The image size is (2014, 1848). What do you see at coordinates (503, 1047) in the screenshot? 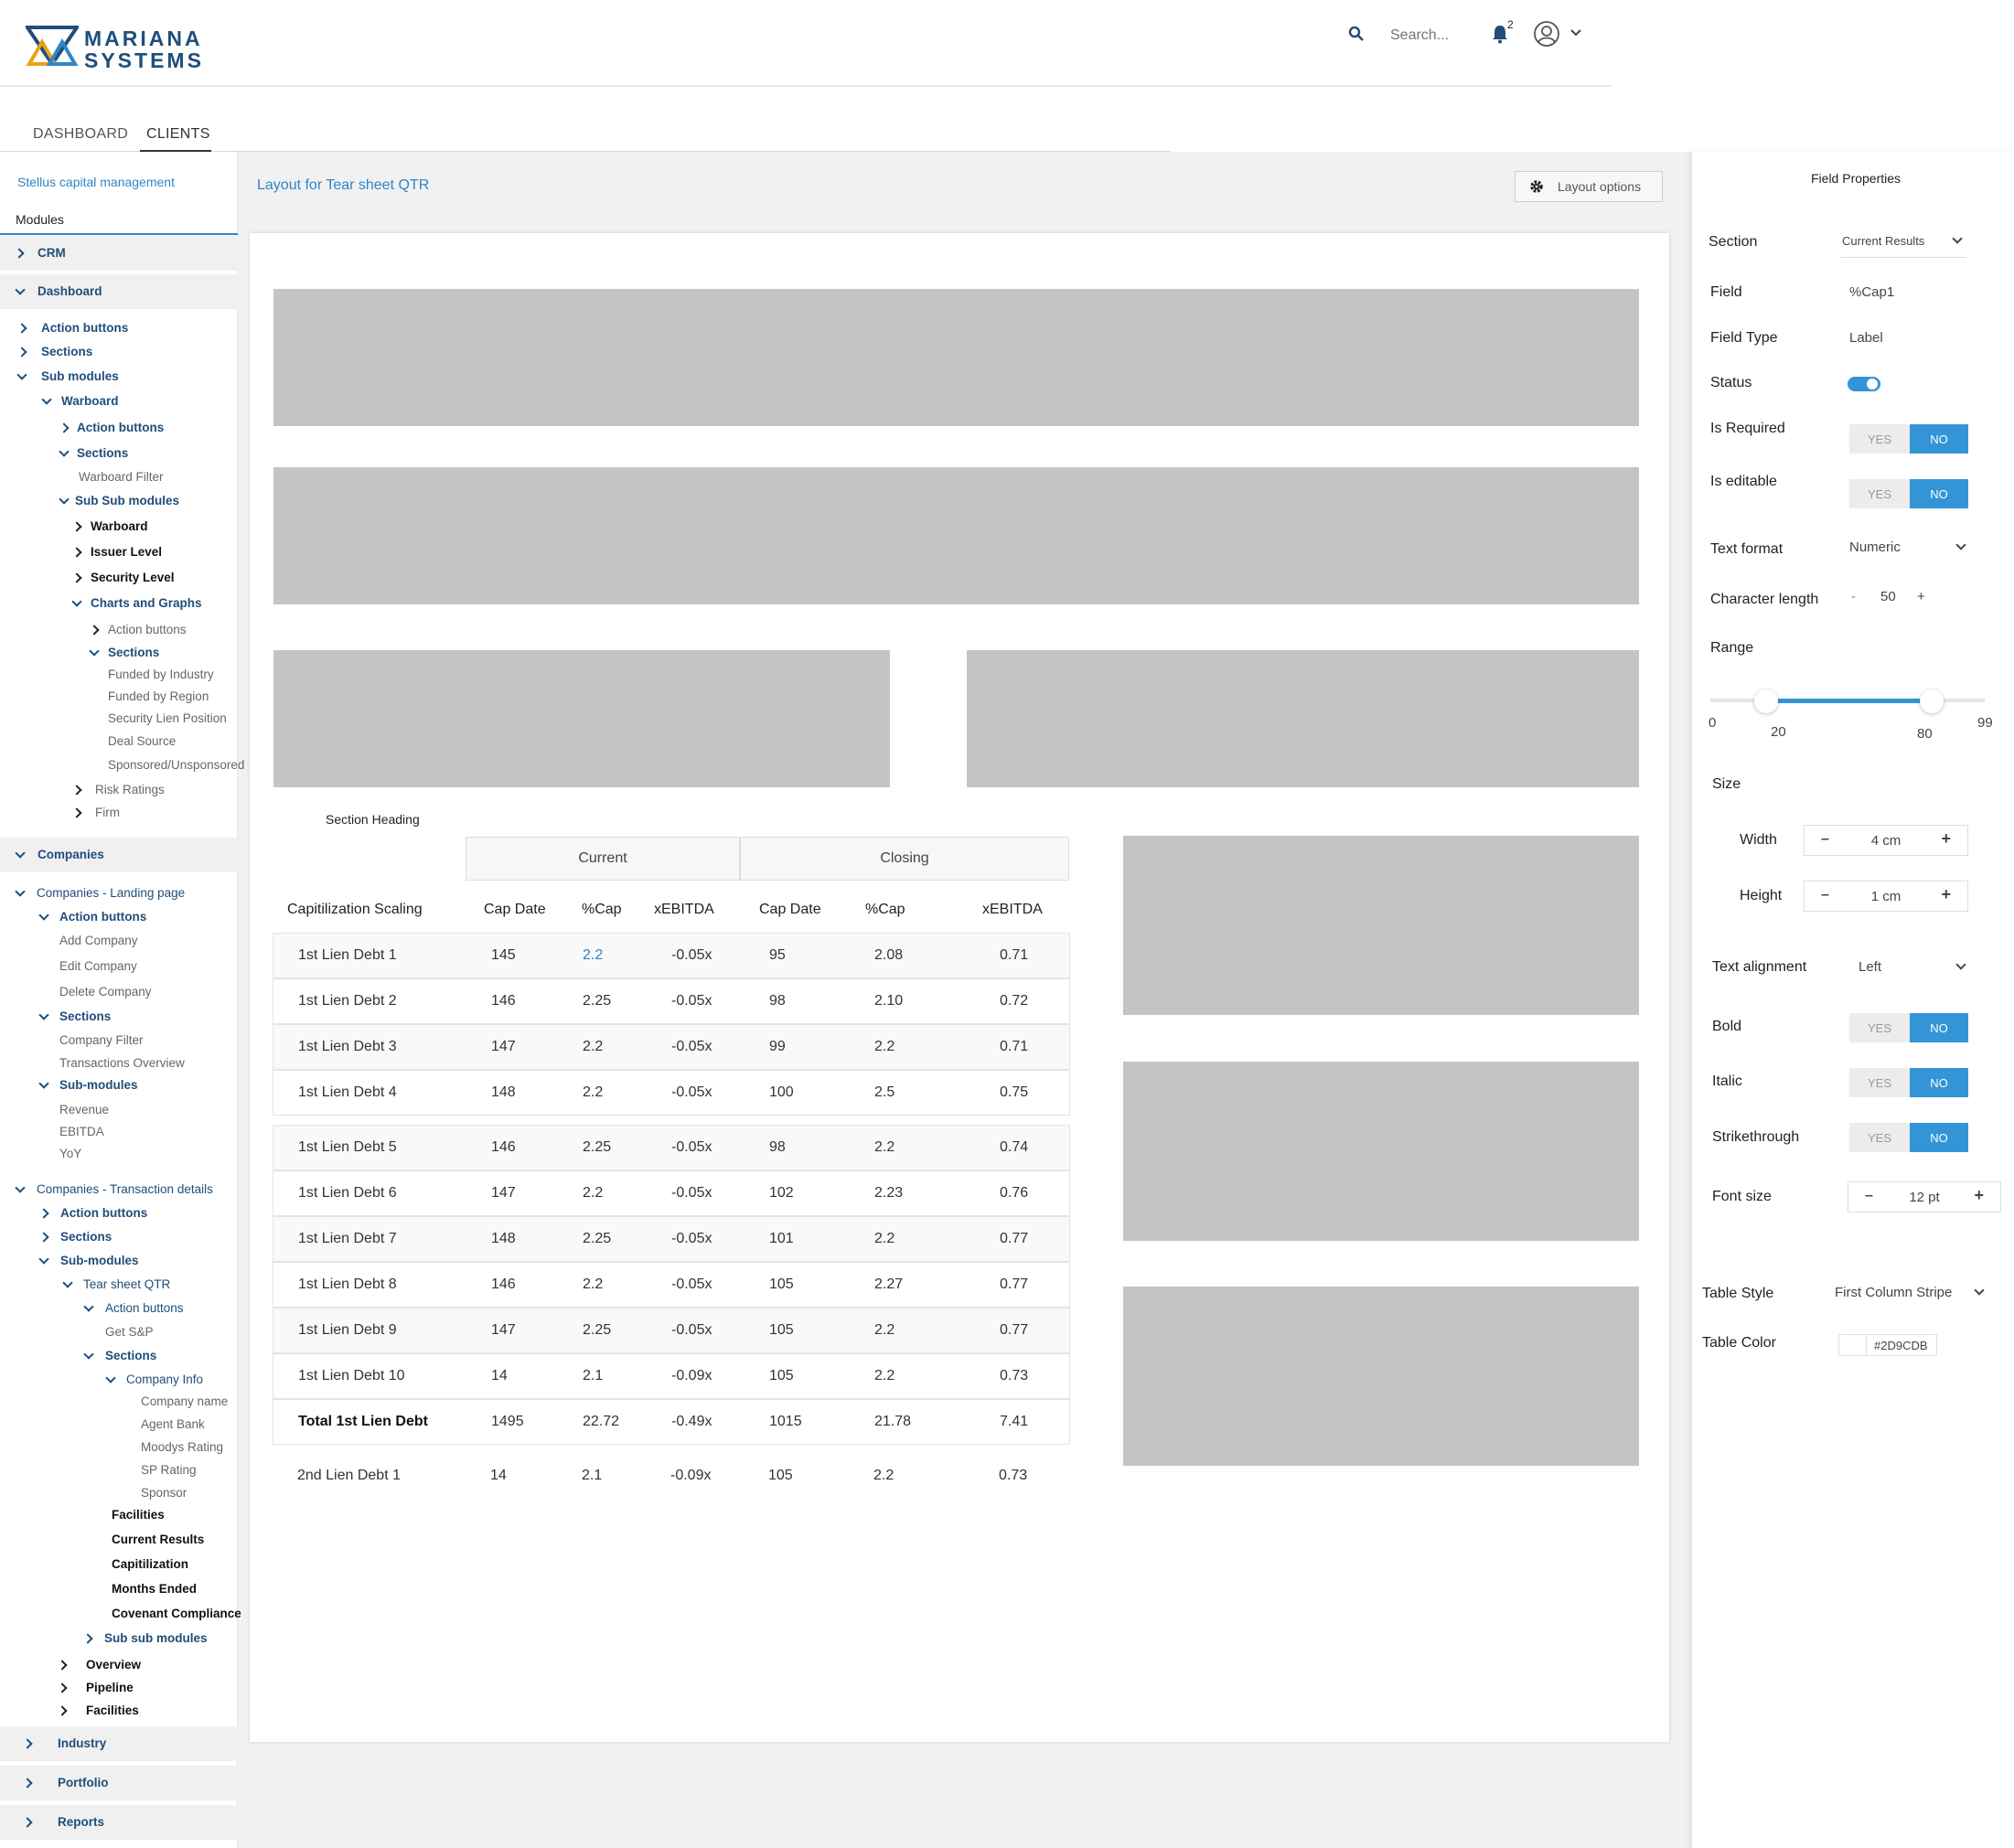
I see `table-cell: 147` at bounding box center [503, 1047].